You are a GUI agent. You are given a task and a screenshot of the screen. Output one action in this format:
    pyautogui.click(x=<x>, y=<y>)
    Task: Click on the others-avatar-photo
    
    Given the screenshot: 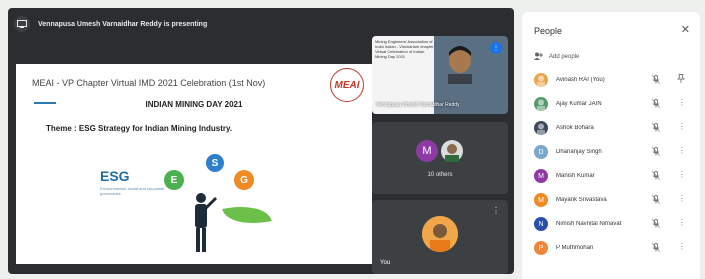 What is the action you would take?
    pyautogui.click(x=452, y=151)
    